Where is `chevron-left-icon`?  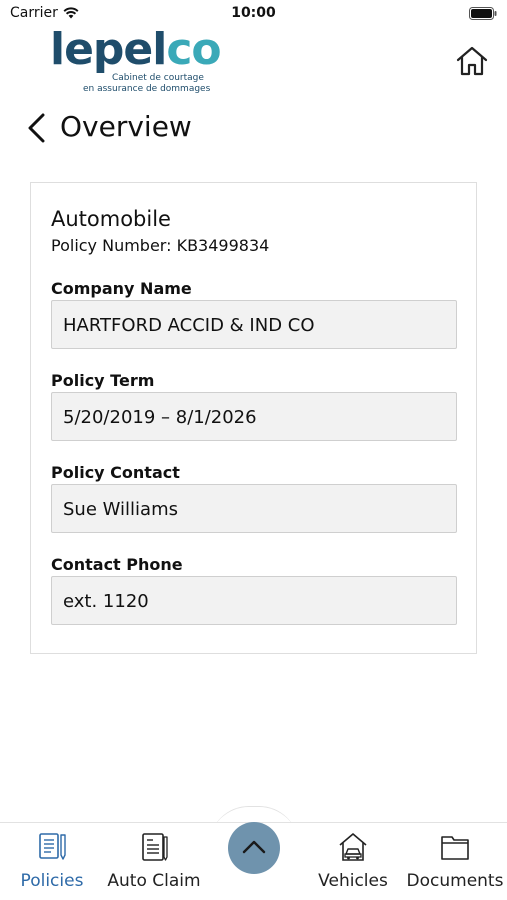 chevron-left-icon is located at coordinates (36, 128).